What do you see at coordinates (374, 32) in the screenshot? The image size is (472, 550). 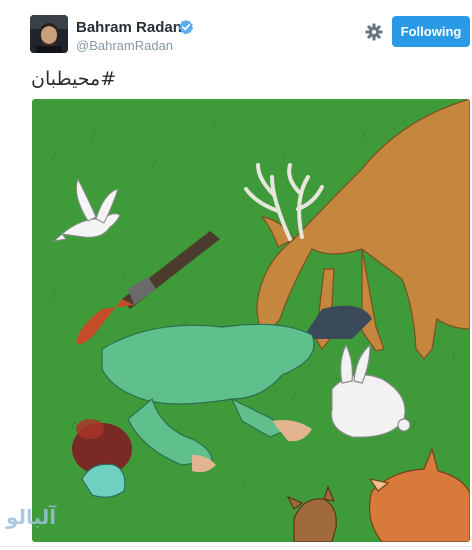 I see `gear-icon` at bounding box center [374, 32].